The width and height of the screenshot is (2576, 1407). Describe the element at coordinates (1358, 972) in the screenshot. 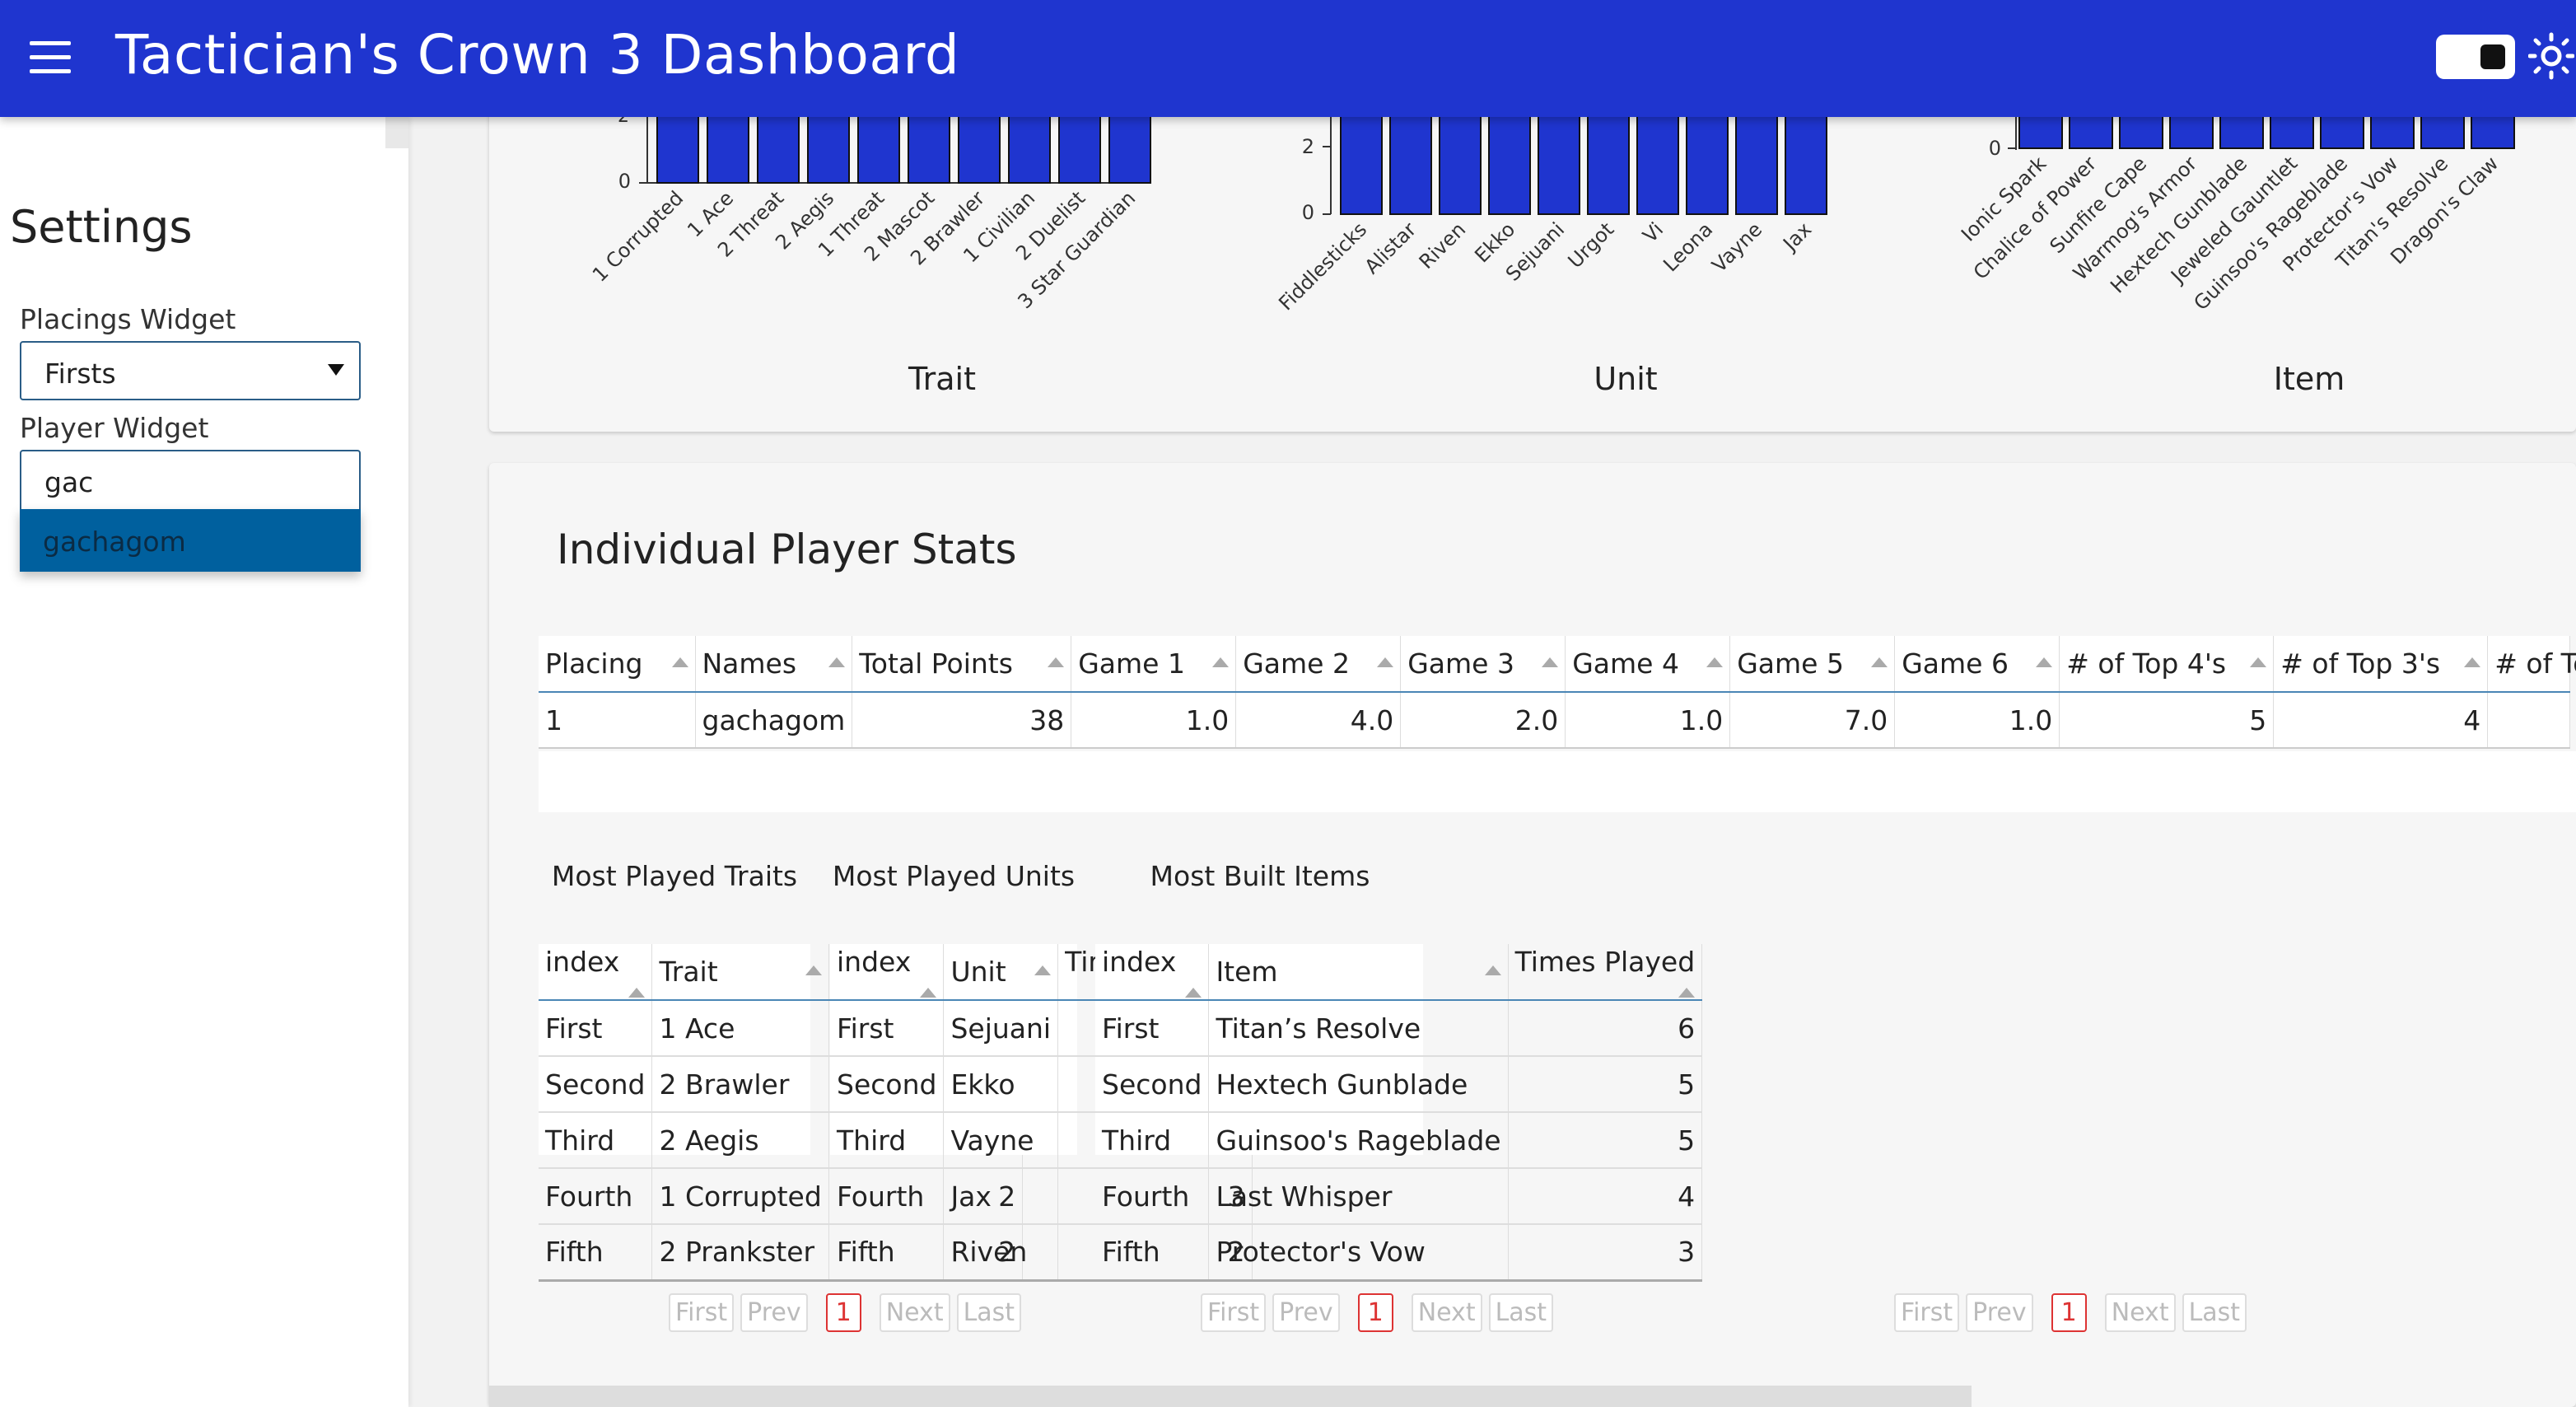

I see `column-header: Item` at that location.